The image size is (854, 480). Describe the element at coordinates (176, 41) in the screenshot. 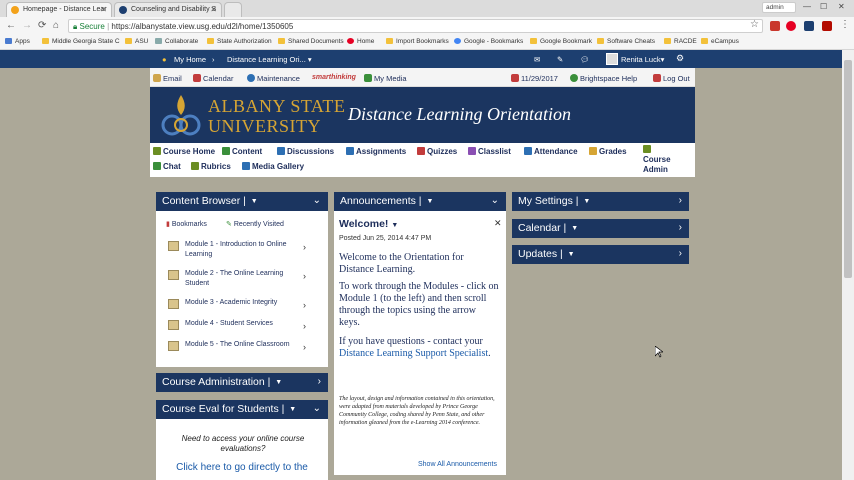

I see `bookmark-item: Collaborate` at that location.